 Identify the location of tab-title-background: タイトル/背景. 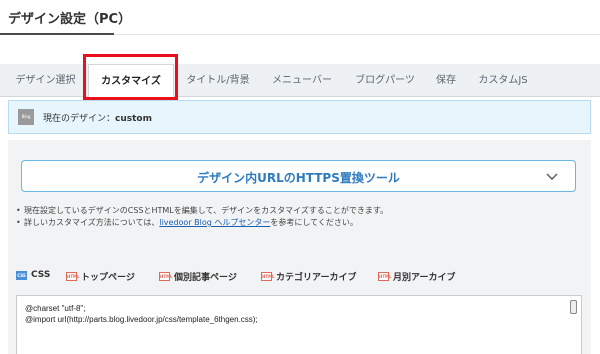
(218, 80).